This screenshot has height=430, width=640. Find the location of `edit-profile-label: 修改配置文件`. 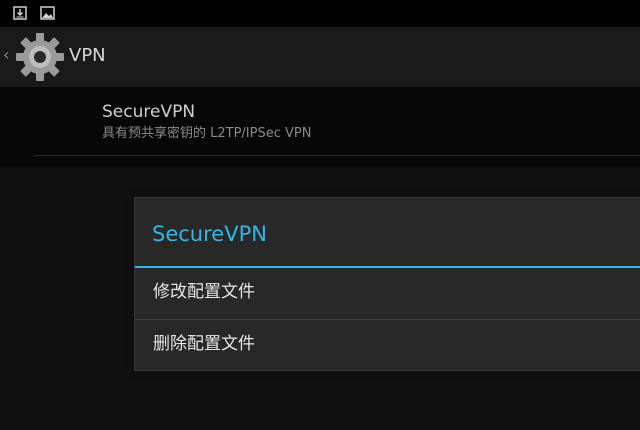

edit-profile-label: 修改配置文件 is located at coordinates (204, 292).